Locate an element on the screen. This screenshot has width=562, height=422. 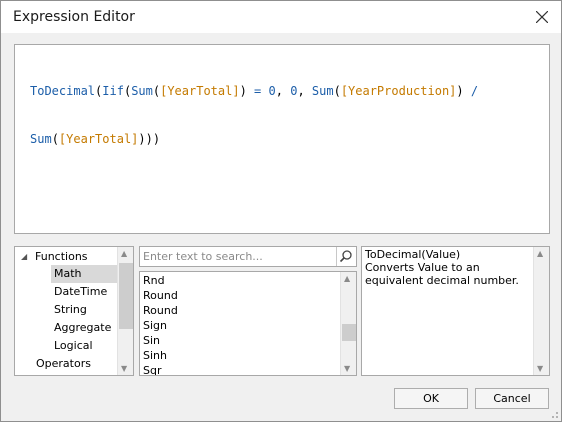
function-list-item: Sign is located at coordinates (155, 325).